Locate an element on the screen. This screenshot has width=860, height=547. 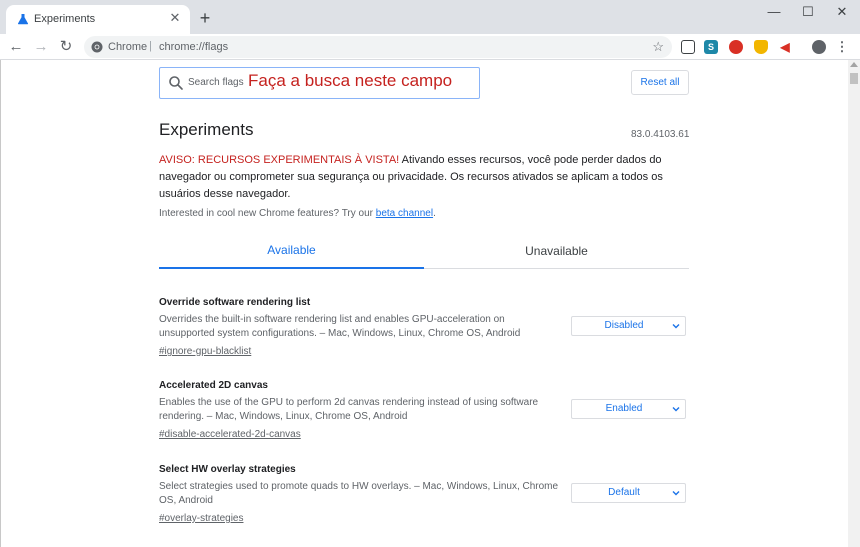
flag-select-value: Default is located at coordinates (624, 492).